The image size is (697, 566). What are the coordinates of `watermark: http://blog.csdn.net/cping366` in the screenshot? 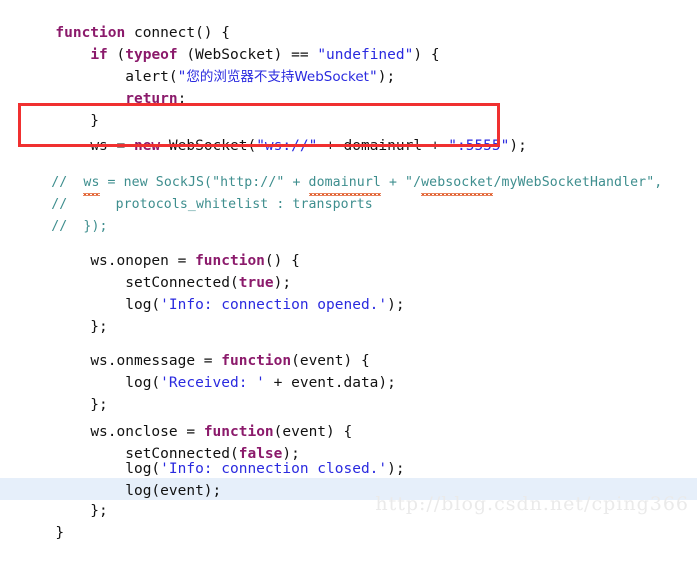 It's located at (532, 504).